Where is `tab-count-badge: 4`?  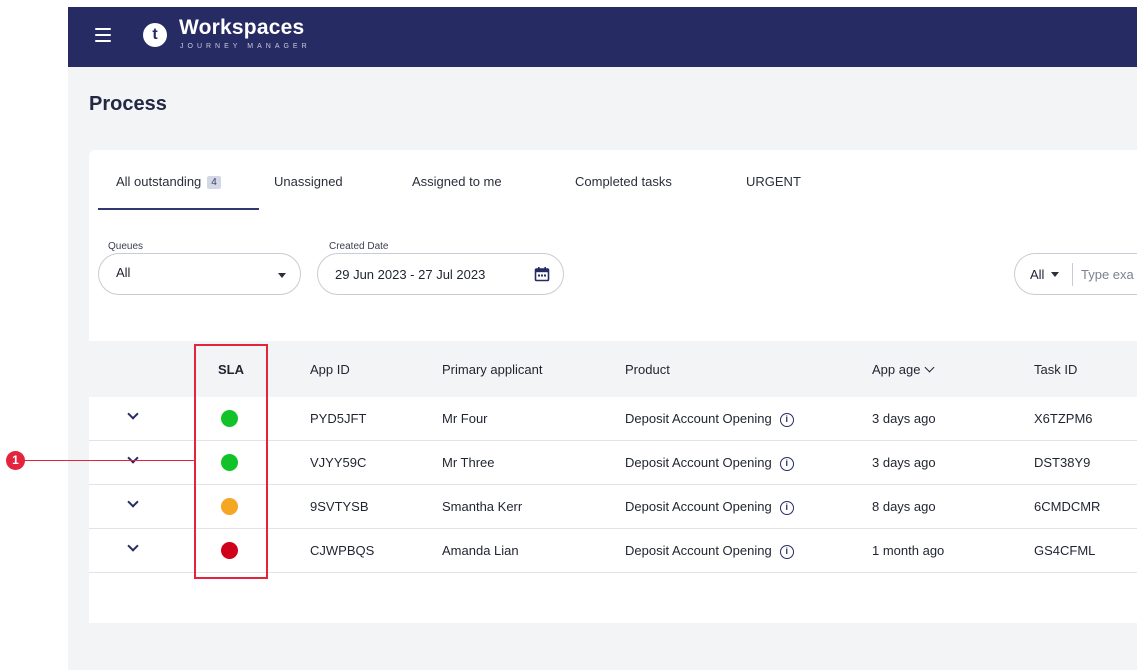
tab-count-badge: 4 is located at coordinates (214, 182).